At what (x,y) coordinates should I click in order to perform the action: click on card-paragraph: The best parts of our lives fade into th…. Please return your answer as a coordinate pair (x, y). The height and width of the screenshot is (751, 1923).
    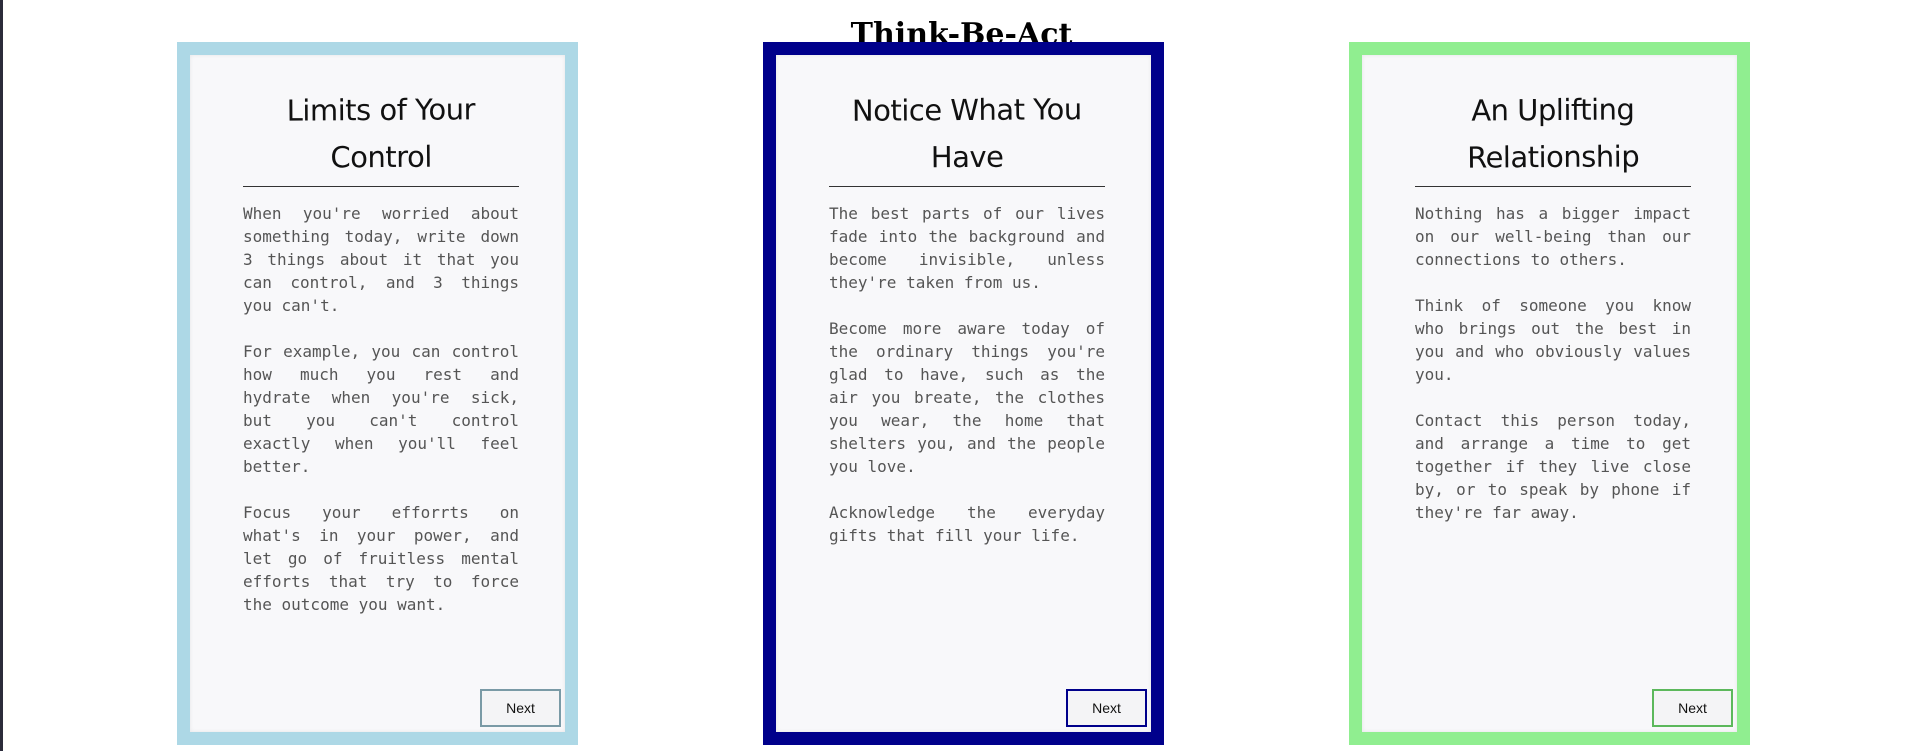
    Looking at the image, I should click on (967, 248).